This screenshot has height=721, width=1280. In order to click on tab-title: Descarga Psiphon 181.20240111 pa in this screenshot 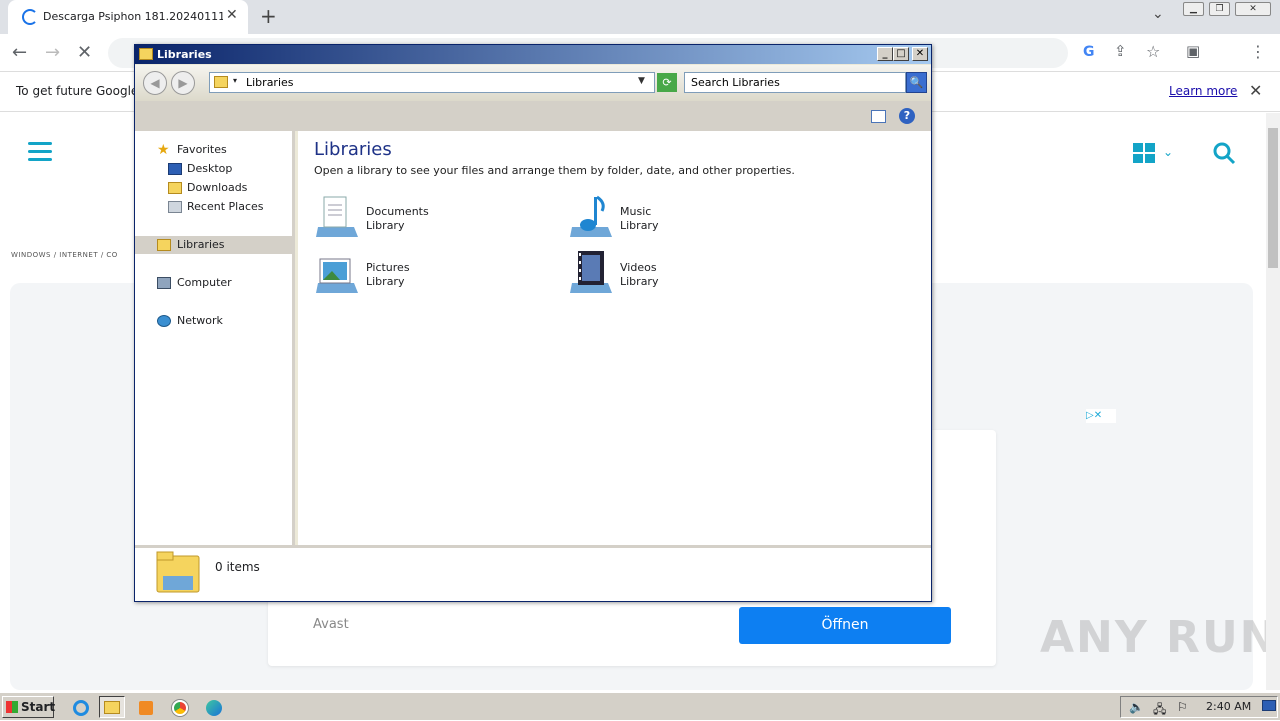, I will do `click(133, 16)`.